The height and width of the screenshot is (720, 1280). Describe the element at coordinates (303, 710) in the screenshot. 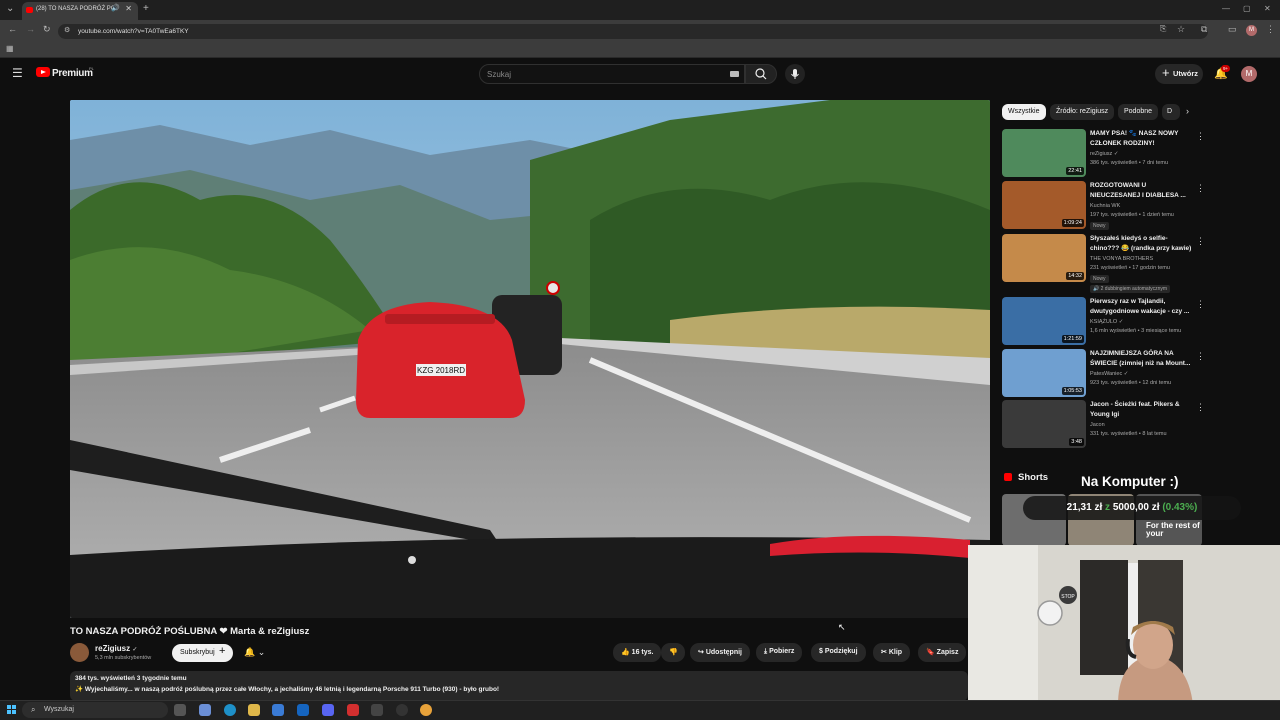

I see `outlook-icon` at that location.